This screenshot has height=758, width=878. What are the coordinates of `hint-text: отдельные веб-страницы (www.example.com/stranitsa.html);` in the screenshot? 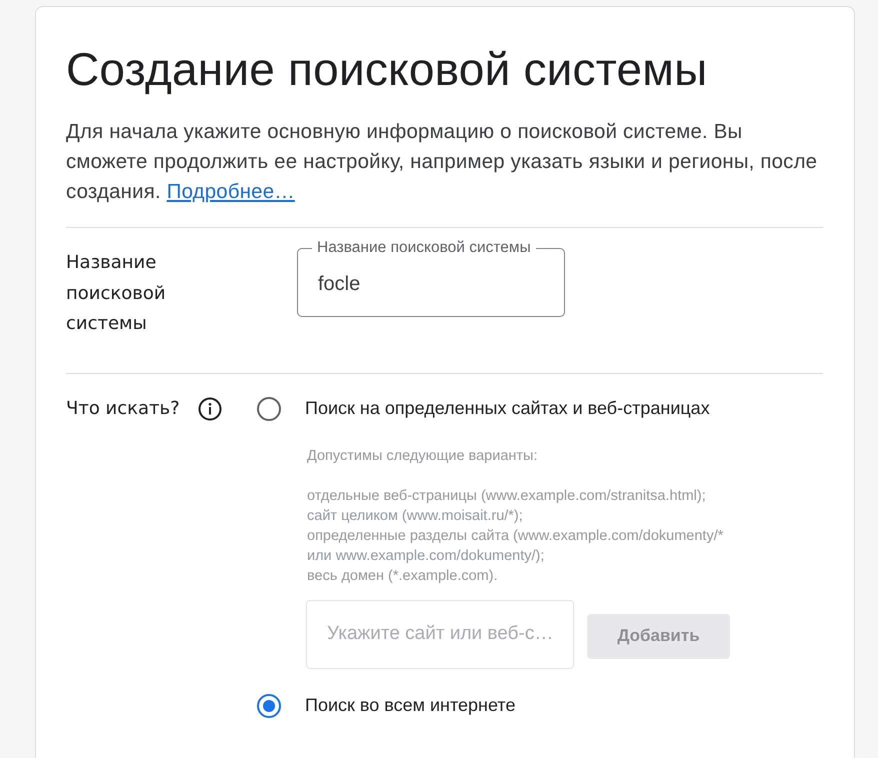 It's located at (507, 496).